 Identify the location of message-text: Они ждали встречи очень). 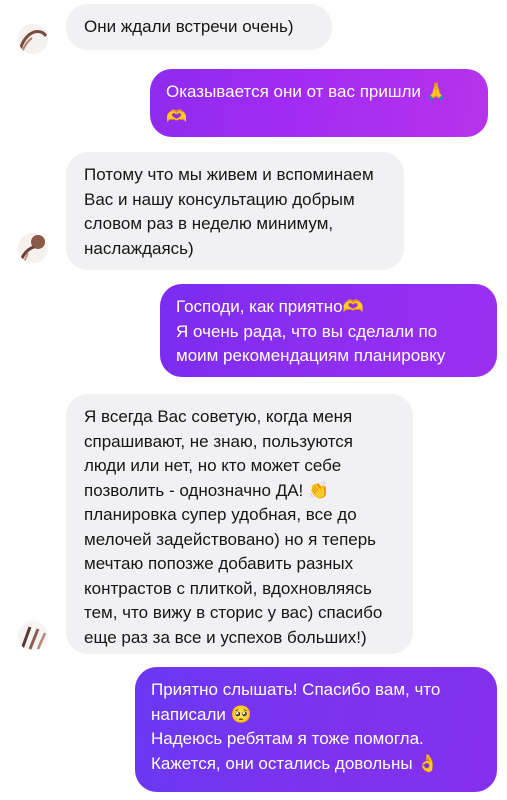
(189, 26).